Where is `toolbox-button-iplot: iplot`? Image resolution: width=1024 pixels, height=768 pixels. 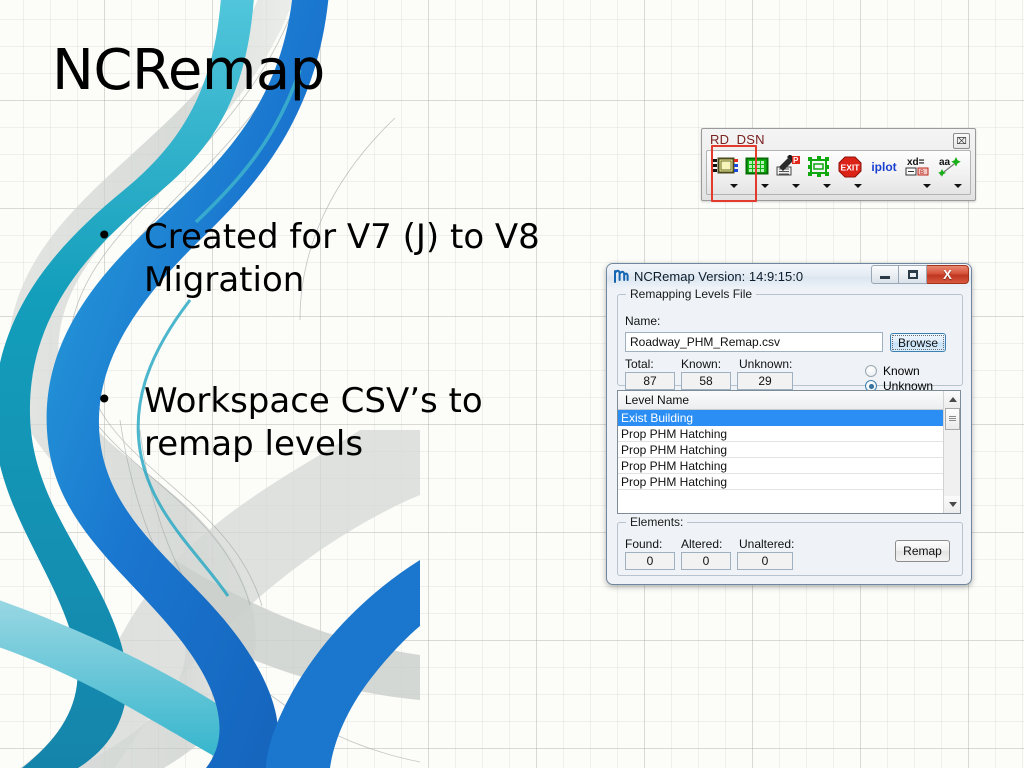
toolbox-button-iplot: iplot is located at coordinates (884, 173).